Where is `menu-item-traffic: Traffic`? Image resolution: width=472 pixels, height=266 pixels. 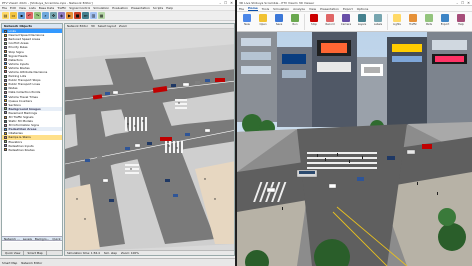
menu-item-traffic: Traffic is located at coordinates (61, 8).